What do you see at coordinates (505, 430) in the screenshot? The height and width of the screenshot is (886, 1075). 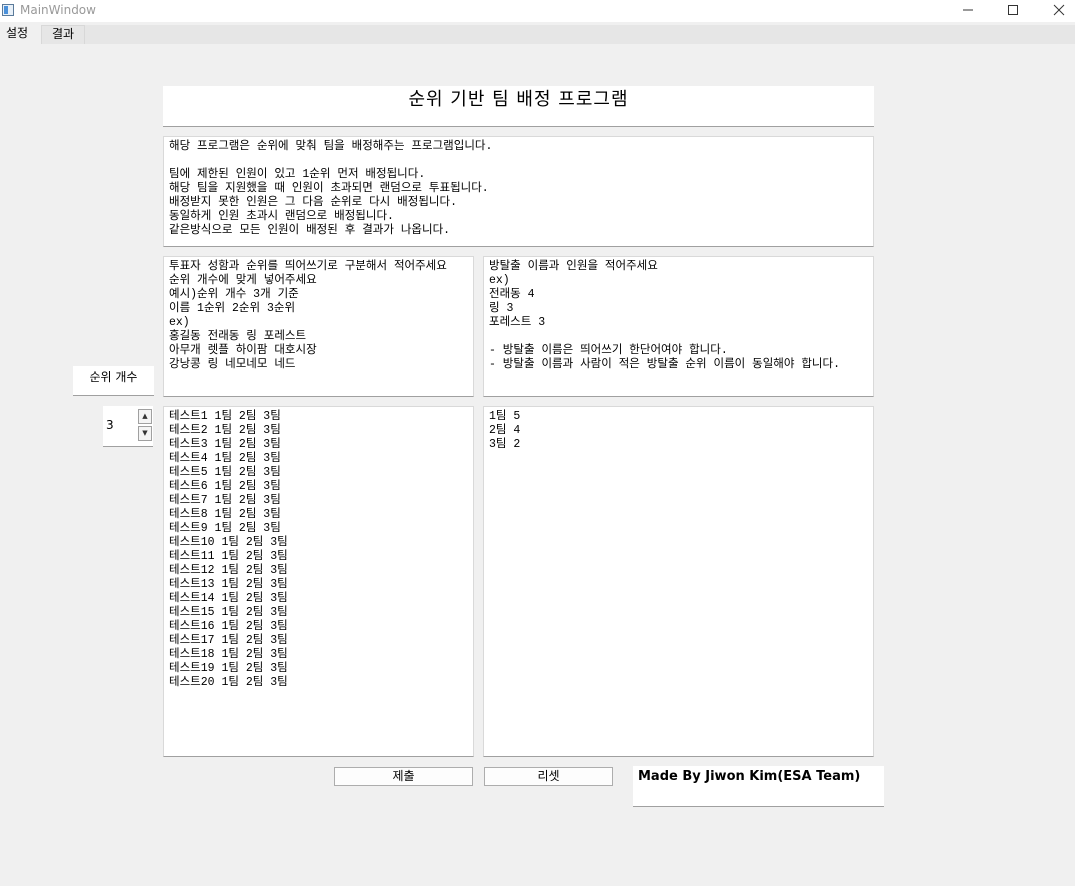 I see `team-input-text: 1팀 5 2팀 4 3팀 2` at bounding box center [505, 430].